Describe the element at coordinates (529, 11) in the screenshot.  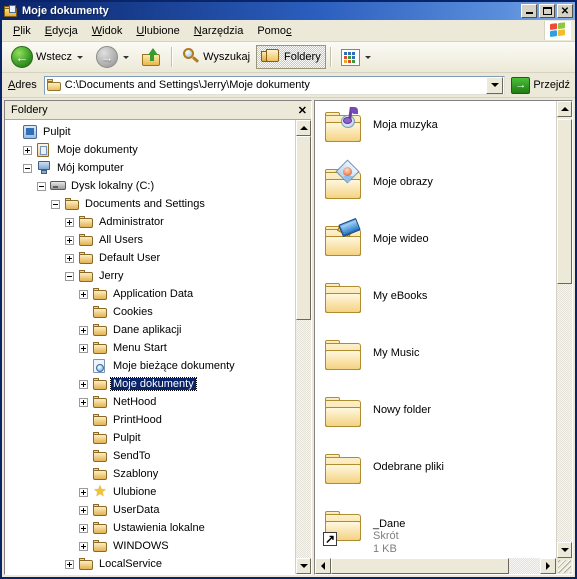
I see `minimize-button` at that location.